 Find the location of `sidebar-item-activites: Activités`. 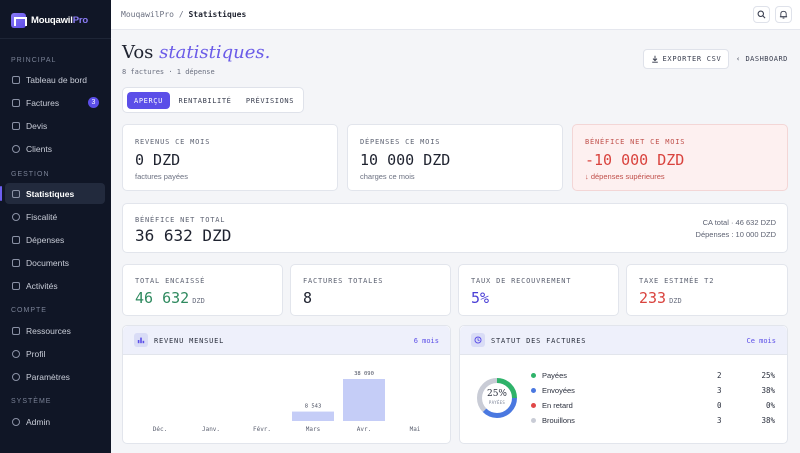

sidebar-item-activites: Activités is located at coordinates (55, 285).